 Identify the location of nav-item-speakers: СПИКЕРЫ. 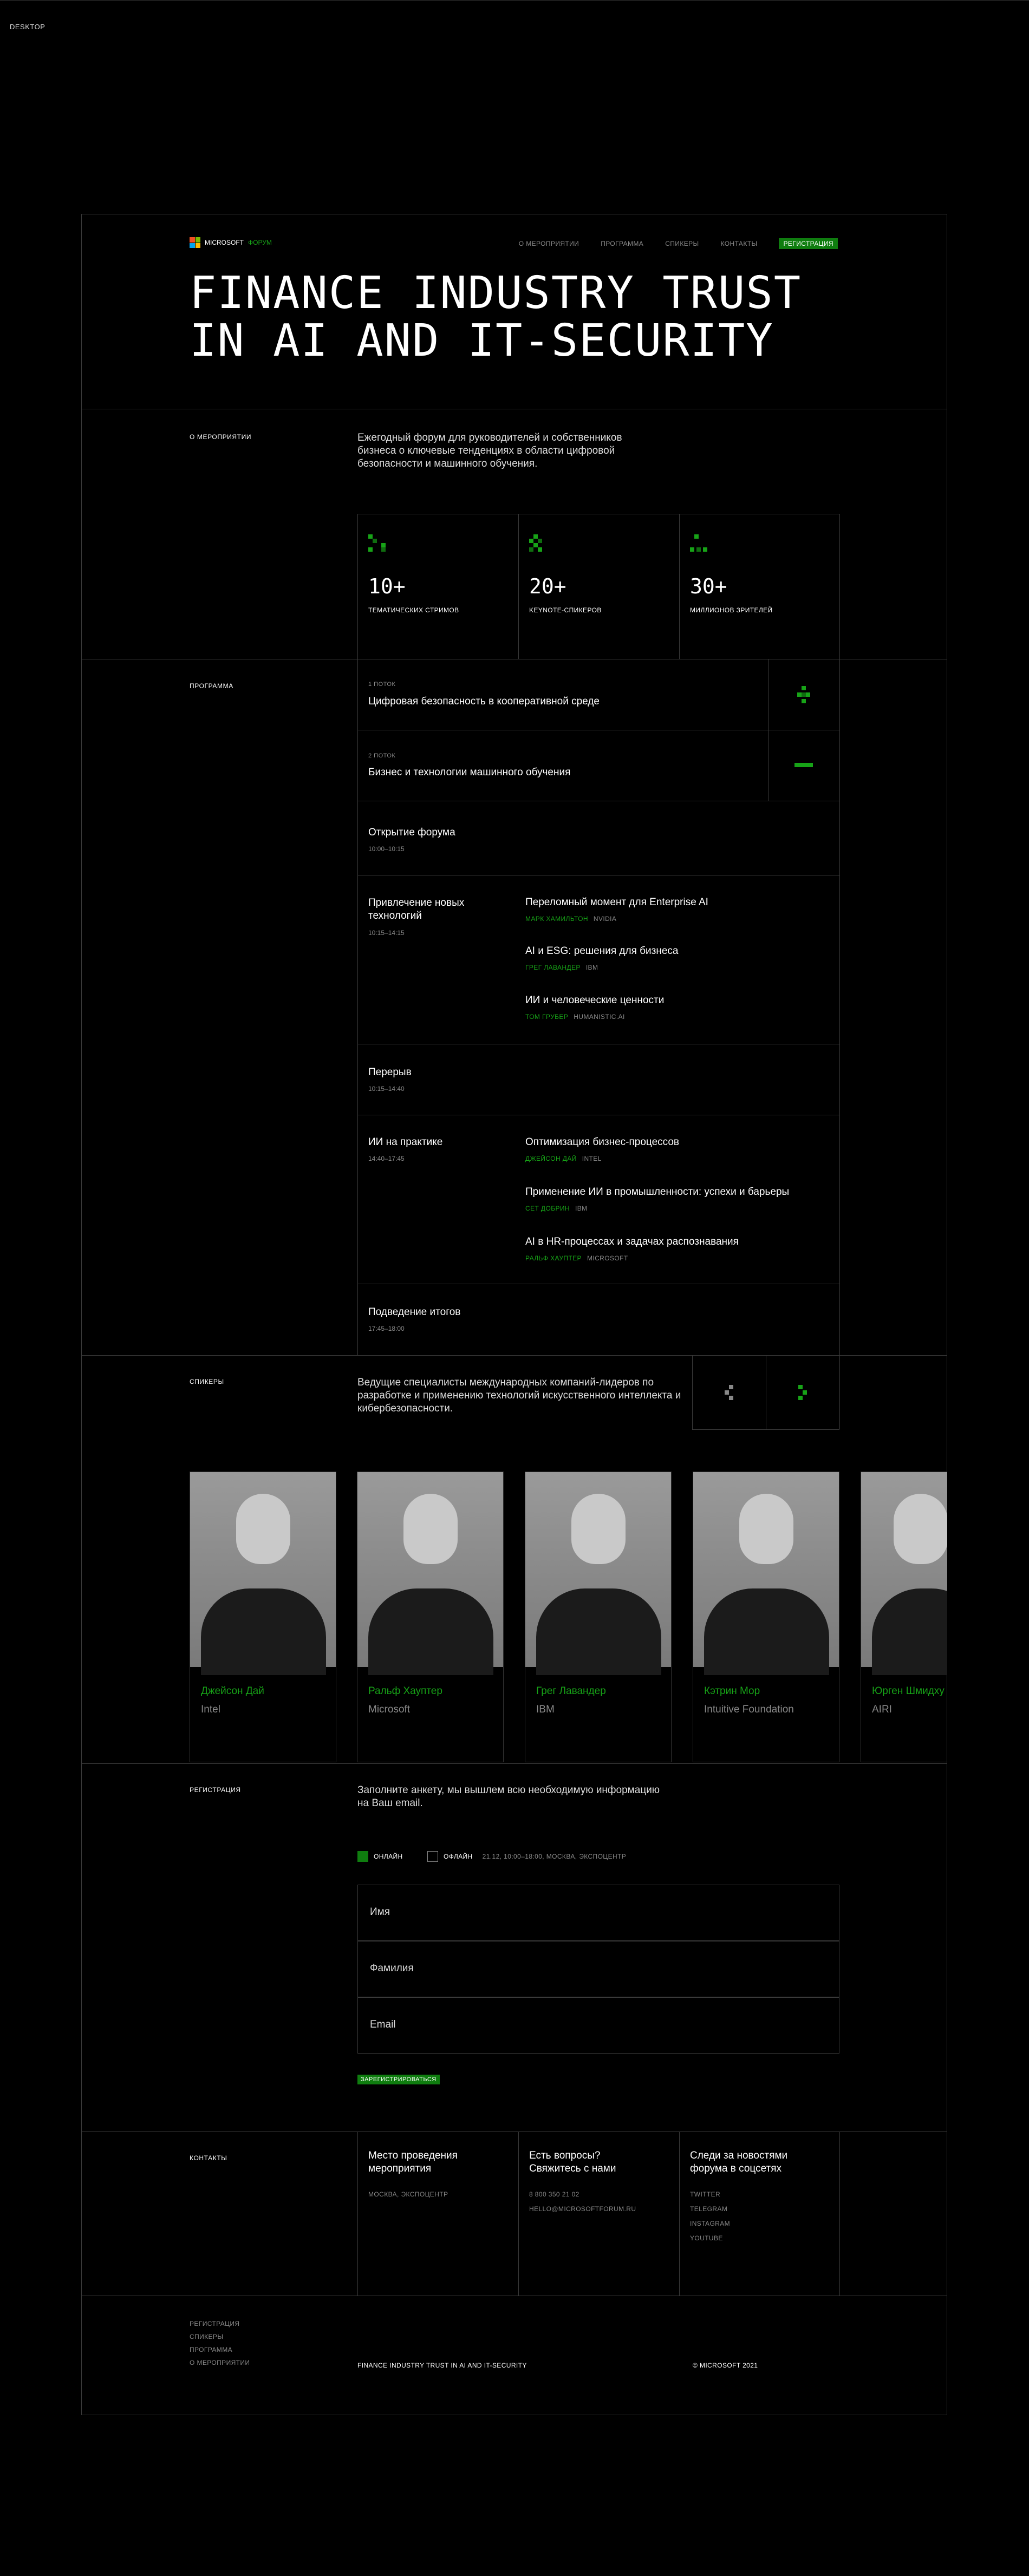
(682, 244).